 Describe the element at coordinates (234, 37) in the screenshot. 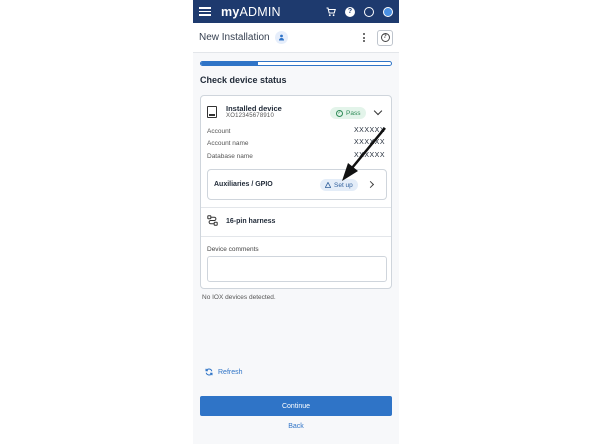

I see `page-title: New Installation` at that location.